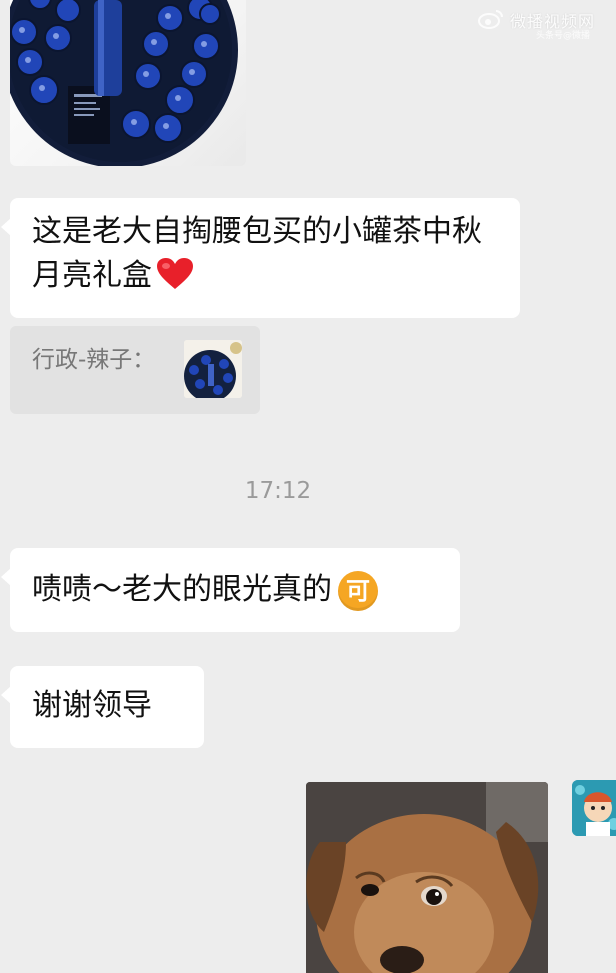 The height and width of the screenshot is (973, 616). I want to click on watermark: 微播视频网 头条号@微播, so click(543, 22).